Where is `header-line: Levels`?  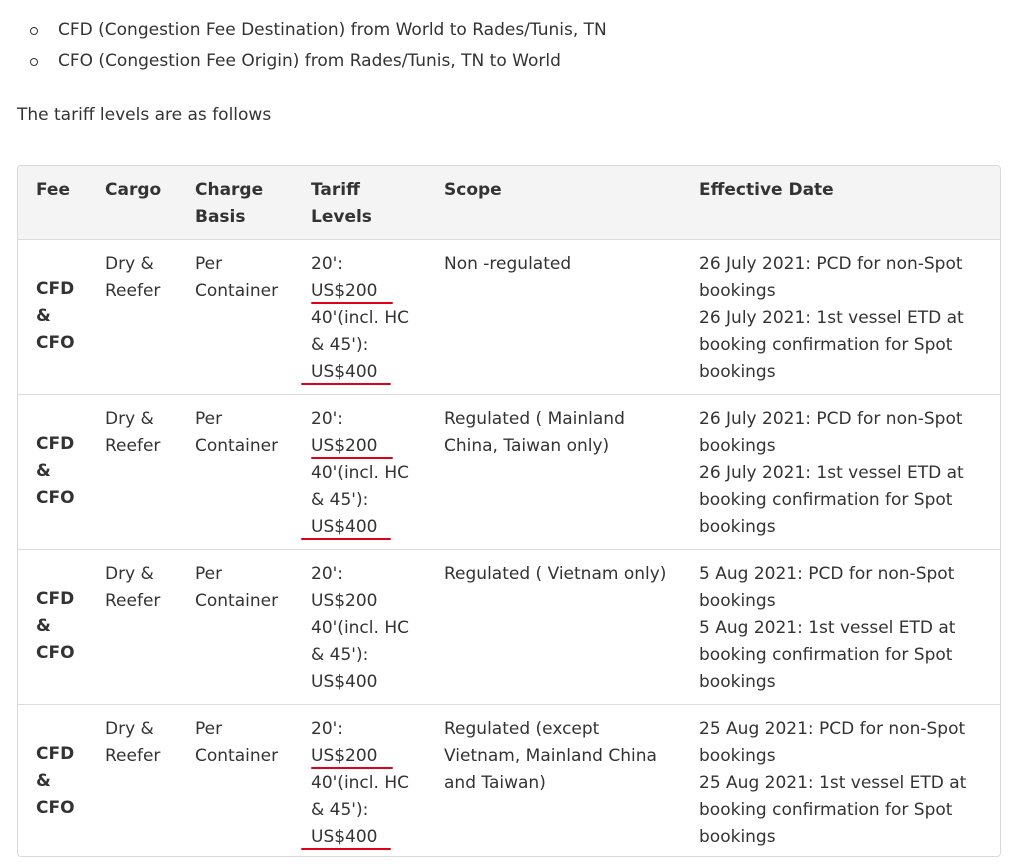 header-line: Levels is located at coordinates (341, 217).